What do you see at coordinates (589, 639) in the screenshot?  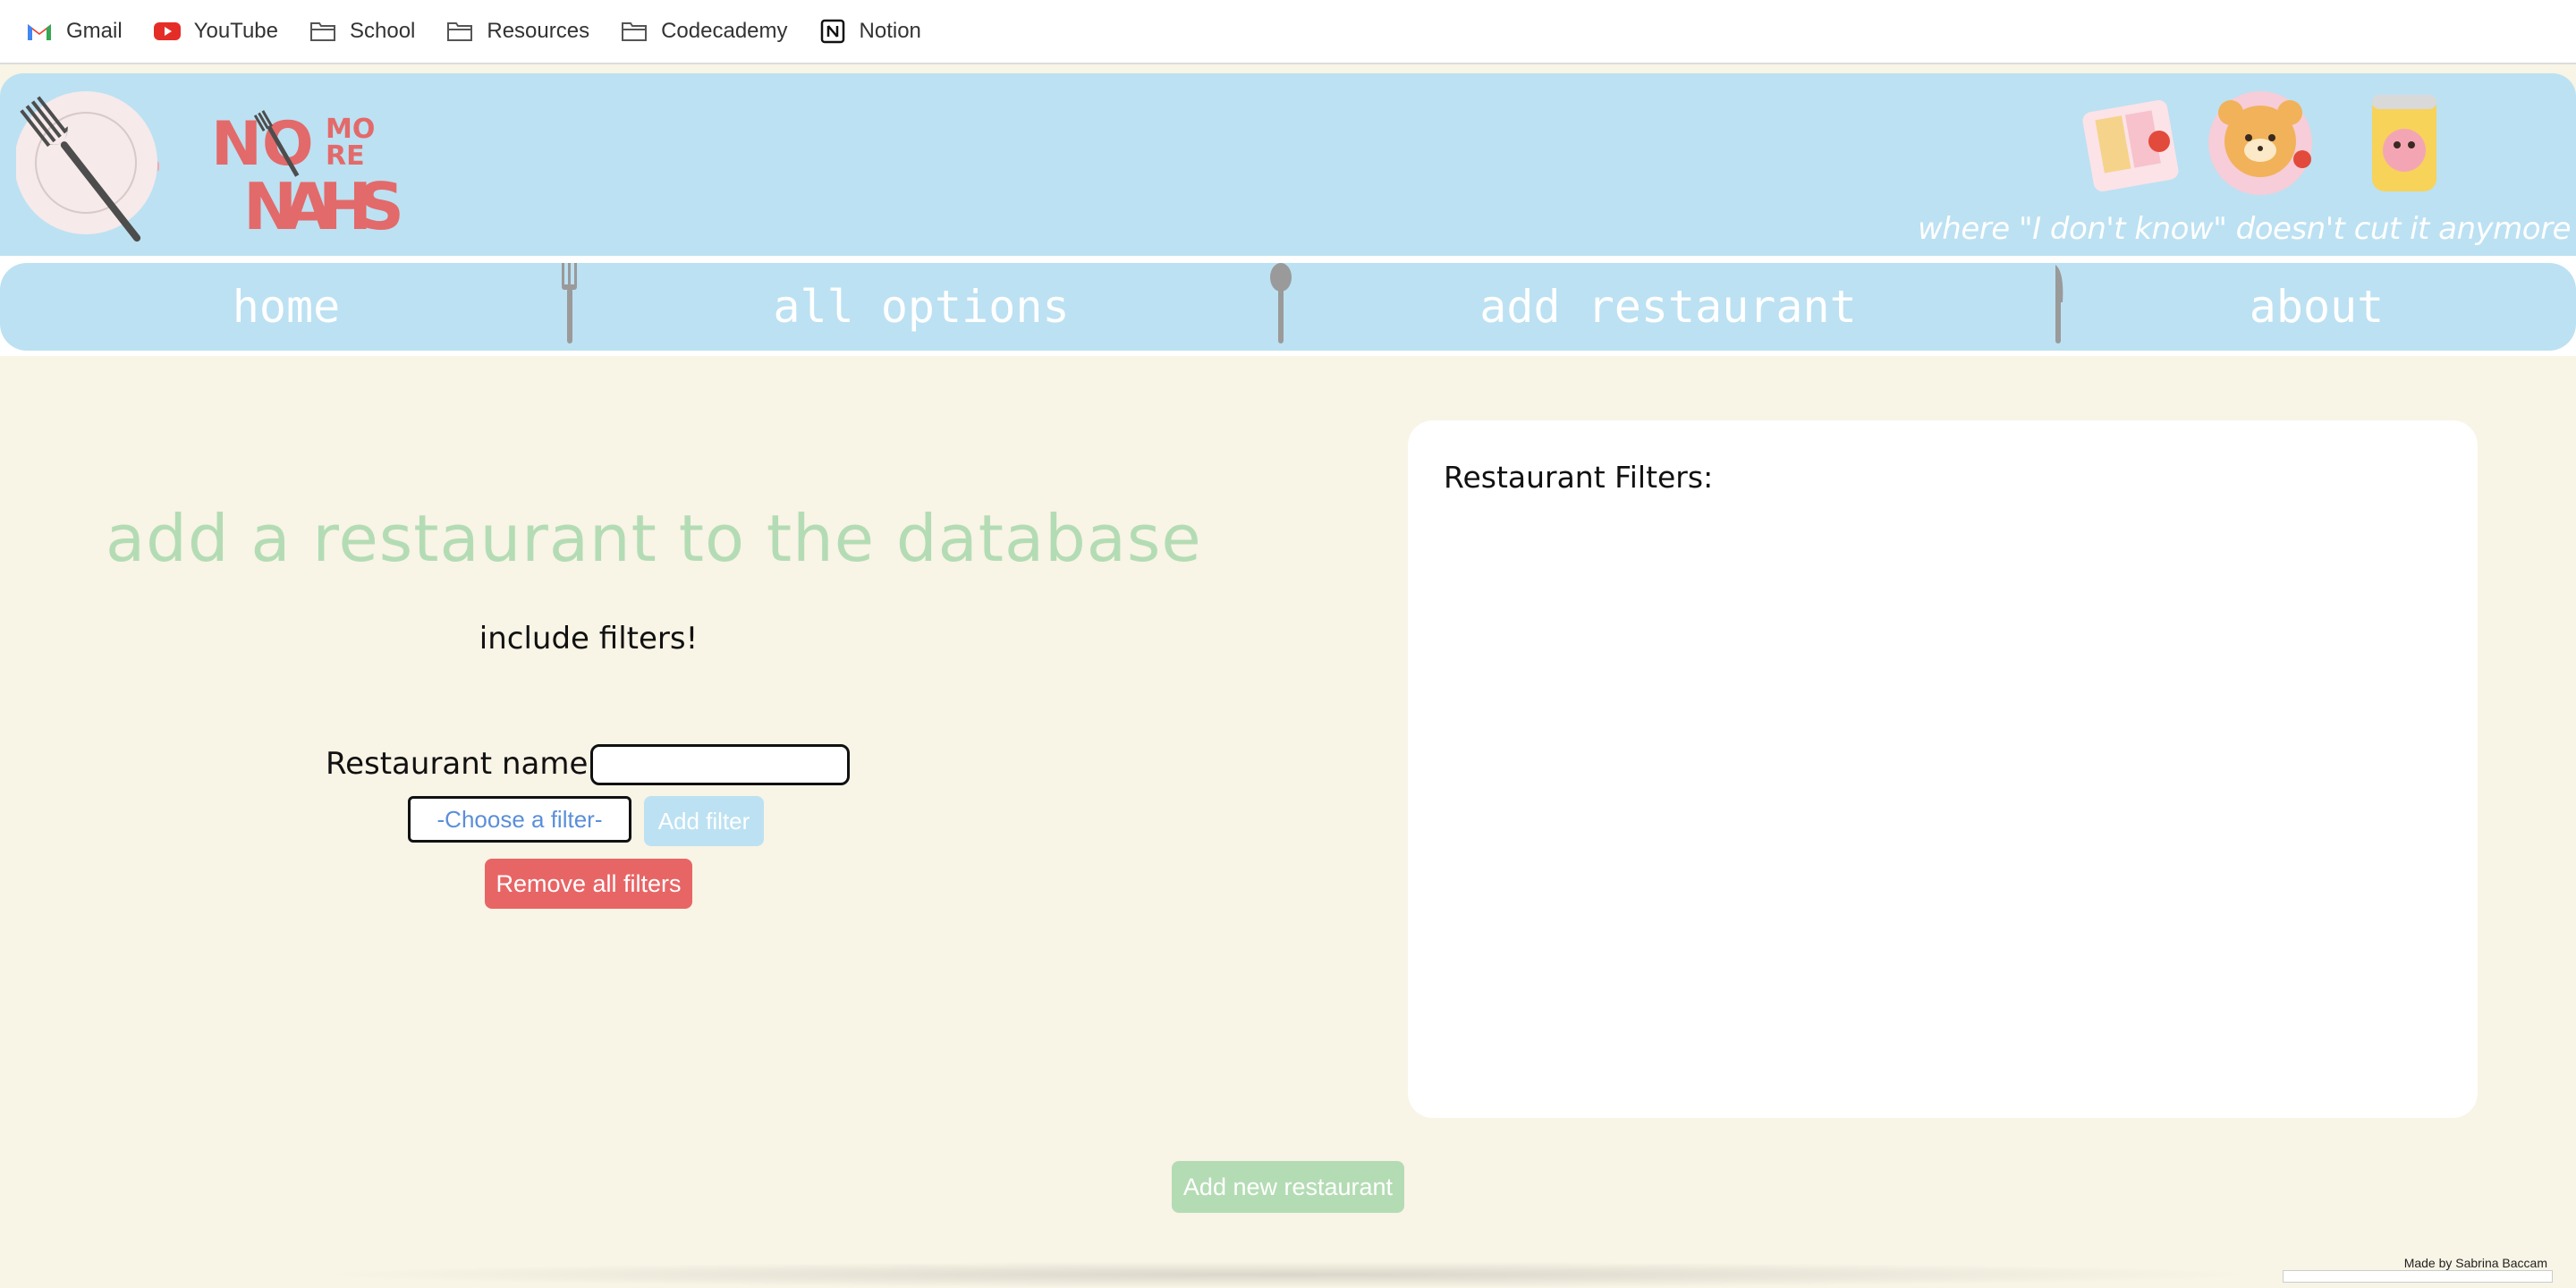 I see `page-subtitle: include filters!` at bounding box center [589, 639].